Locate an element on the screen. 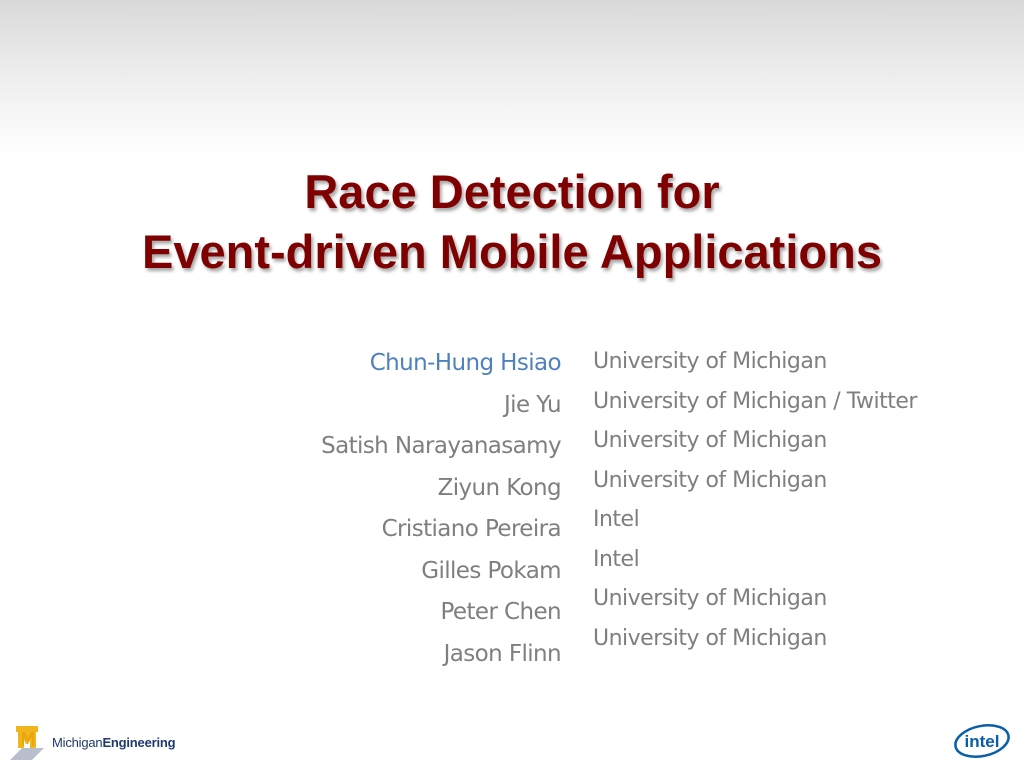 Image resolution: width=1024 pixels, height=768 pixels. author-name: Peter Chen is located at coordinates (500, 612).